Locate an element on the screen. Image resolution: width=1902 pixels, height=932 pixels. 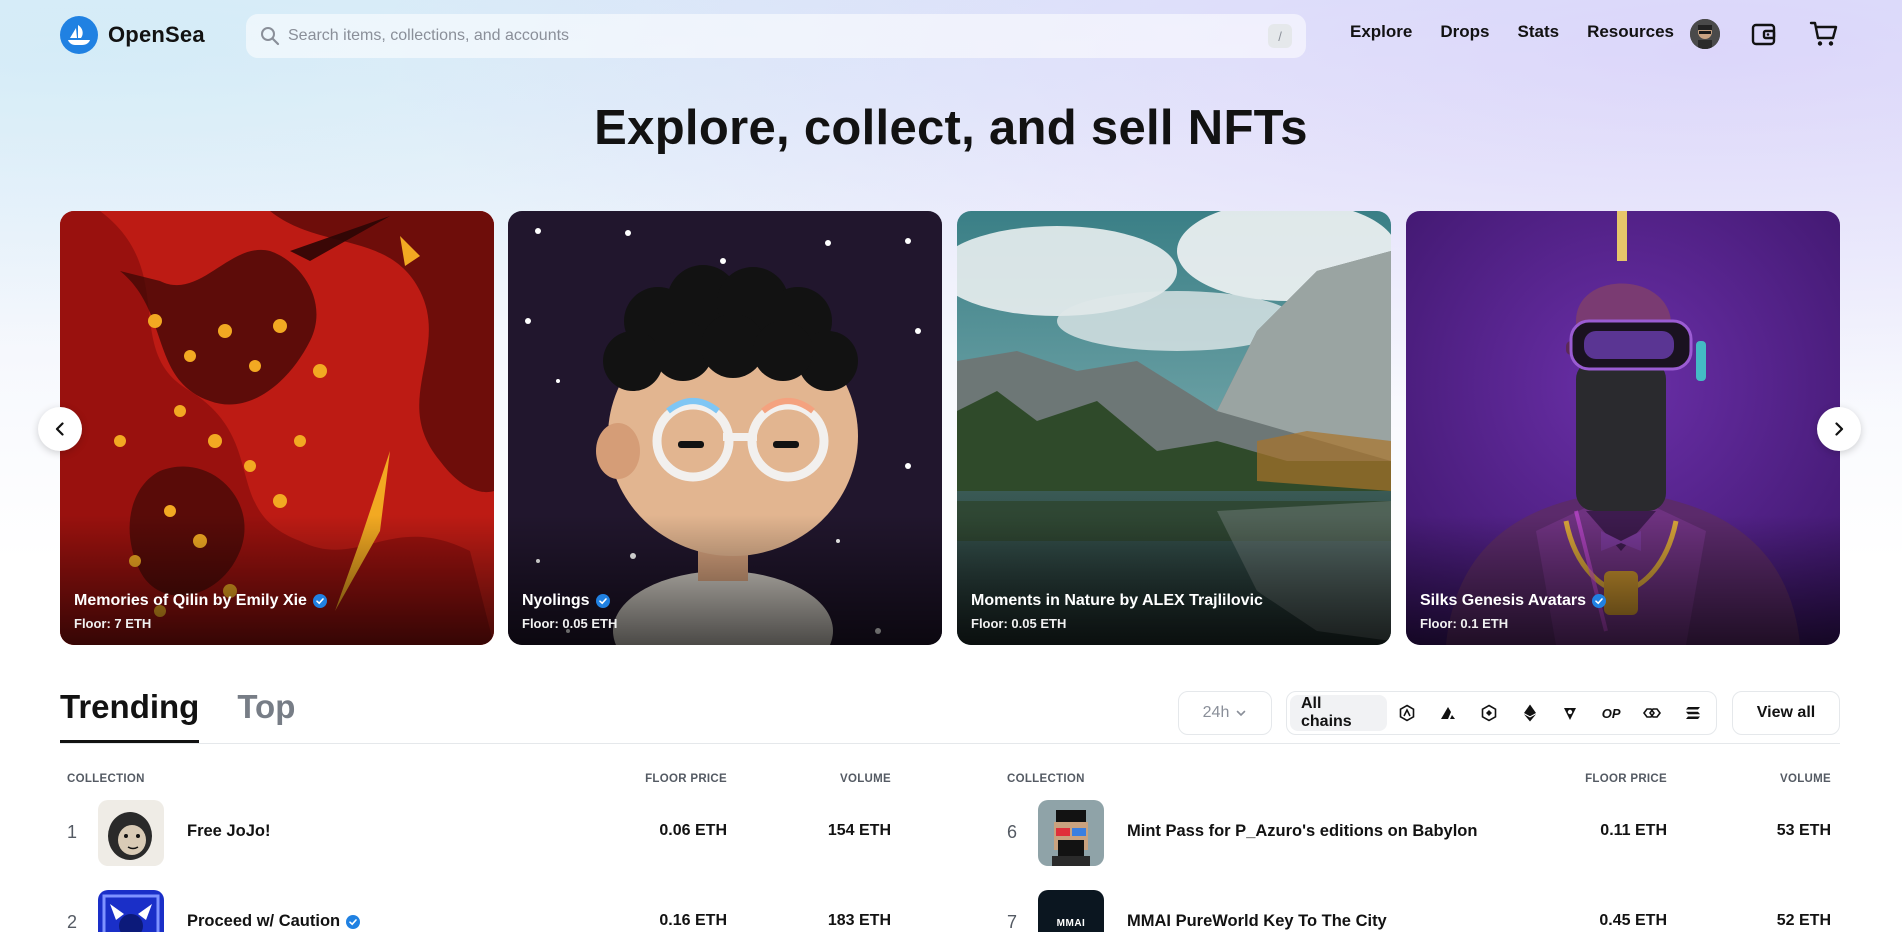
ethereum-icon is located at coordinates (1529, 713).